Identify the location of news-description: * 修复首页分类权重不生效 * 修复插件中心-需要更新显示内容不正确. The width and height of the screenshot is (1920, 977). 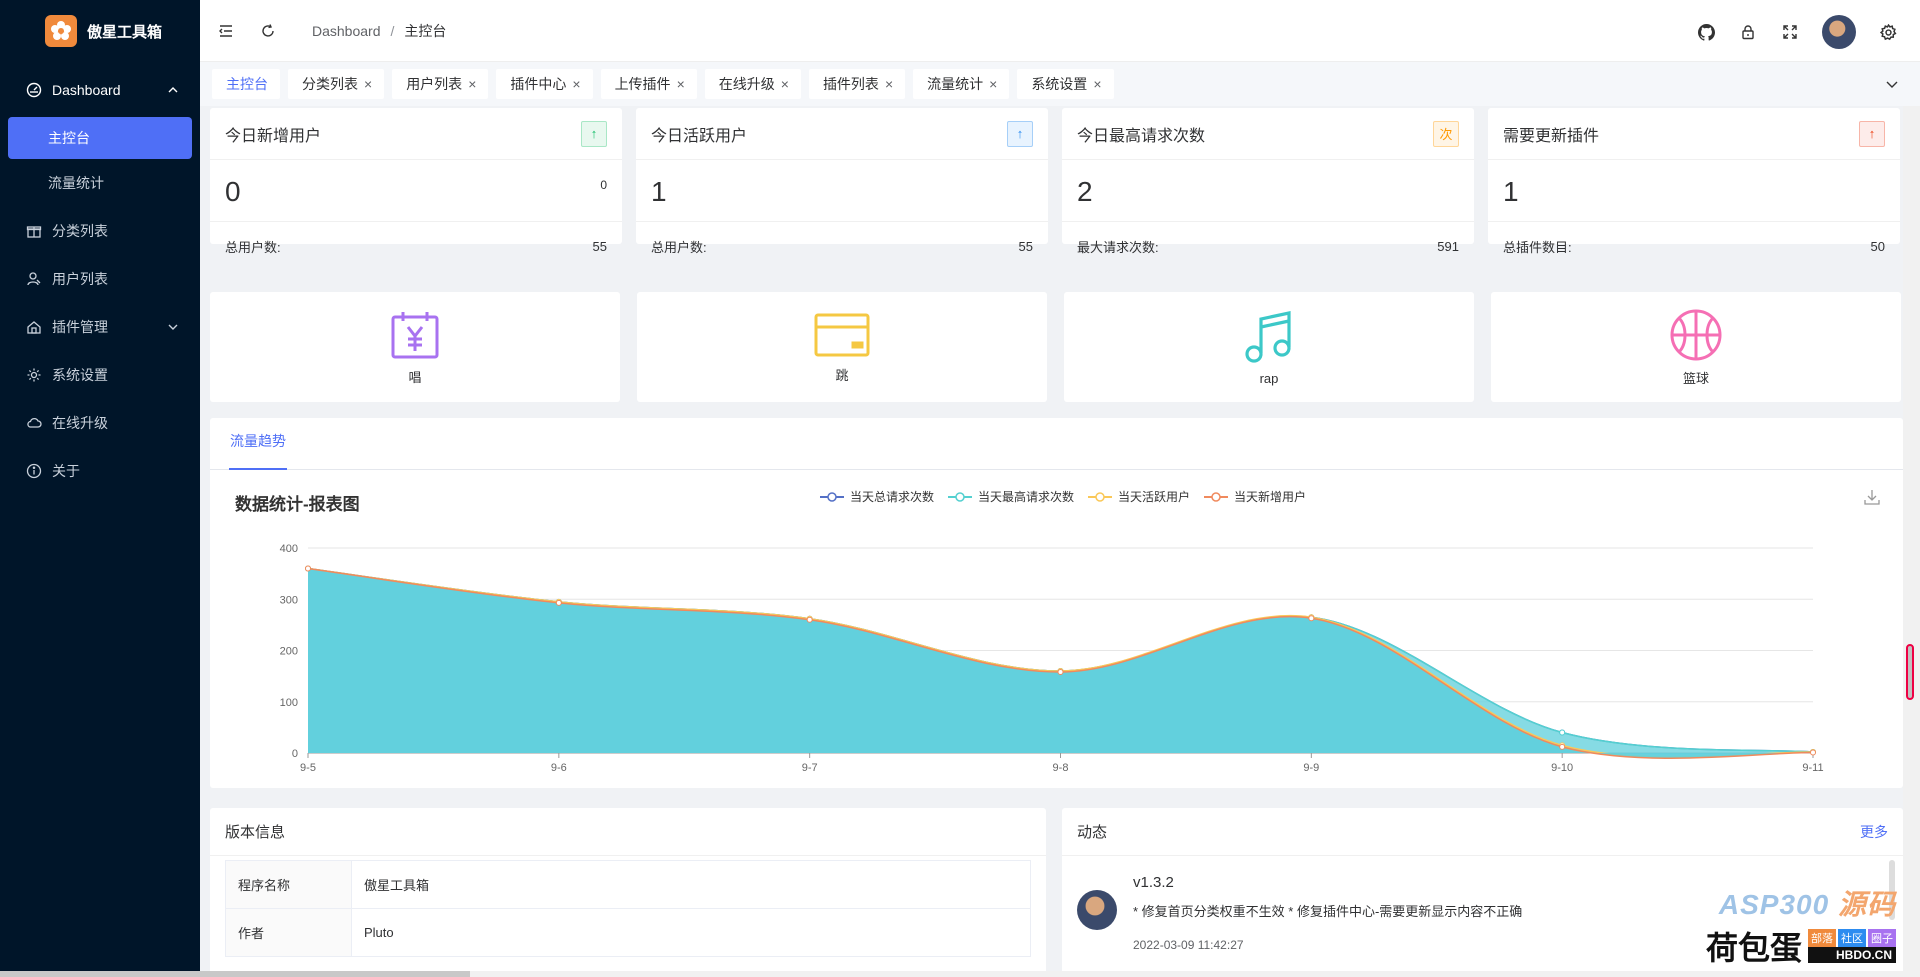
(1328, 911).